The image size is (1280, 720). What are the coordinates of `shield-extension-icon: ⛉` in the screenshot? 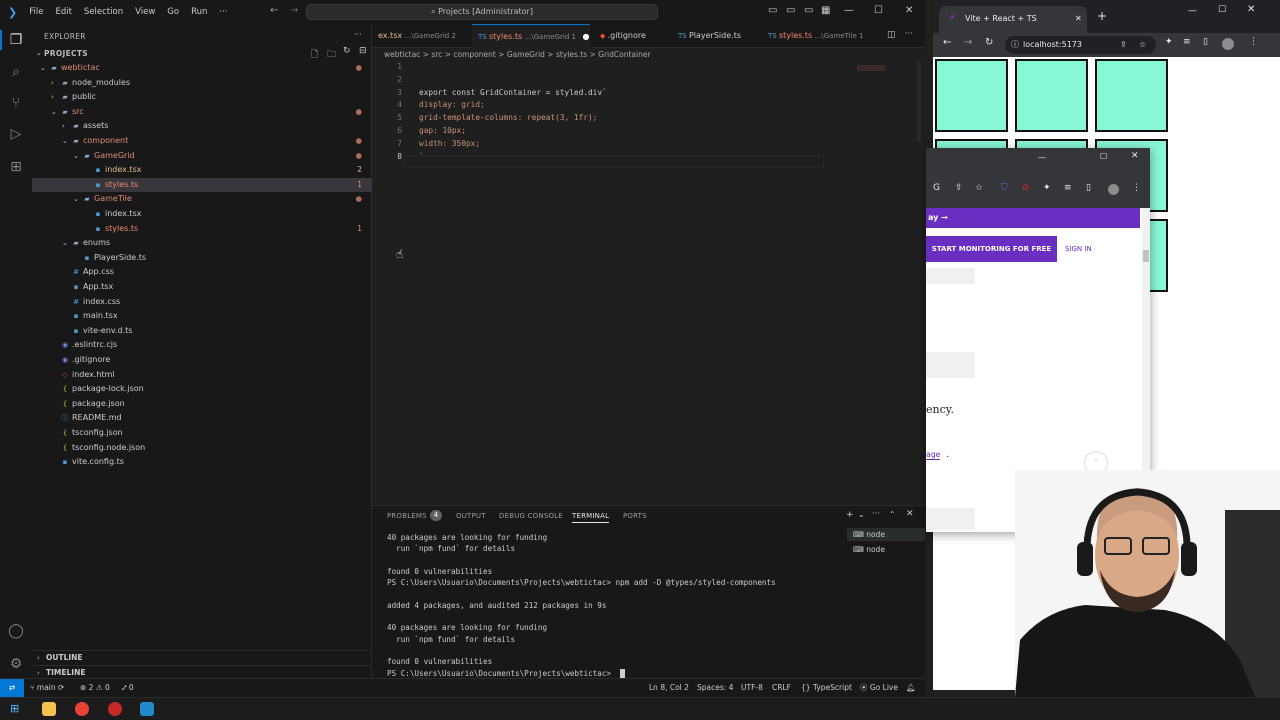 It's located at (1004, 188).